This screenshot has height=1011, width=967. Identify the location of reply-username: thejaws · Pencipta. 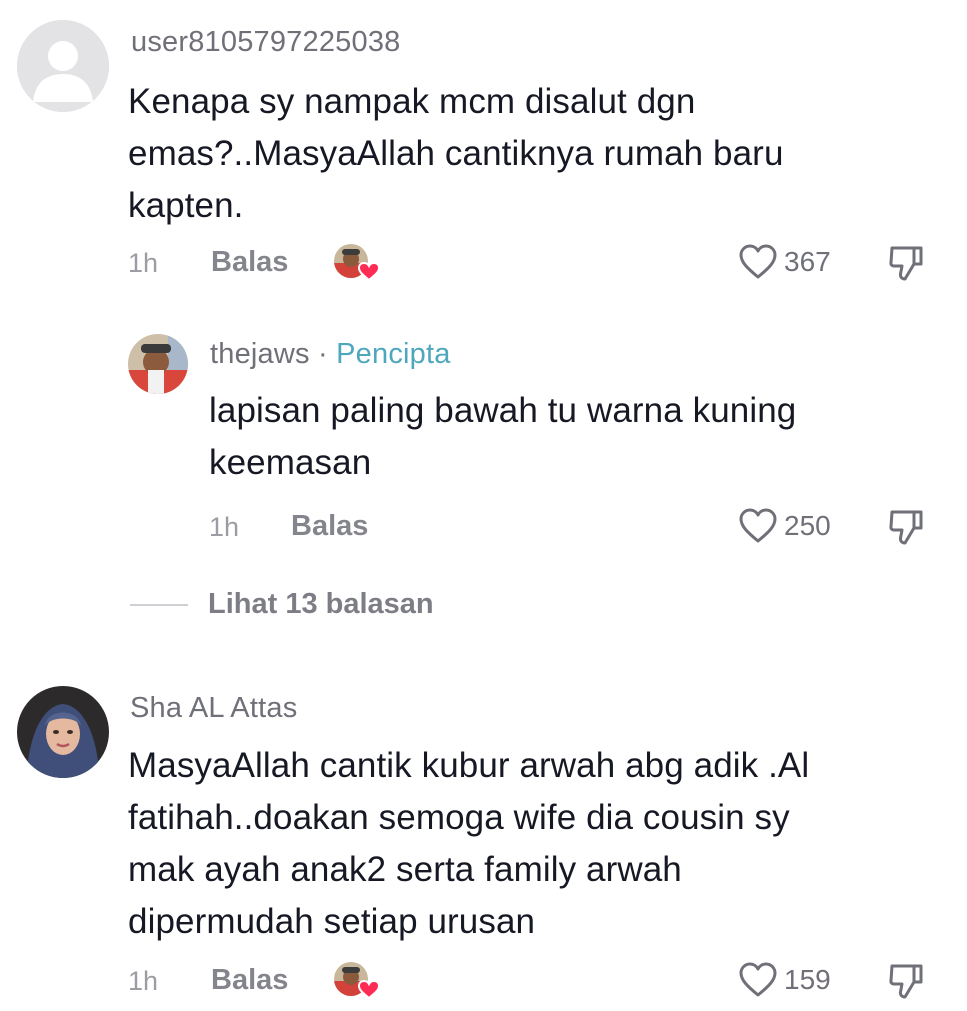
(330, 354).